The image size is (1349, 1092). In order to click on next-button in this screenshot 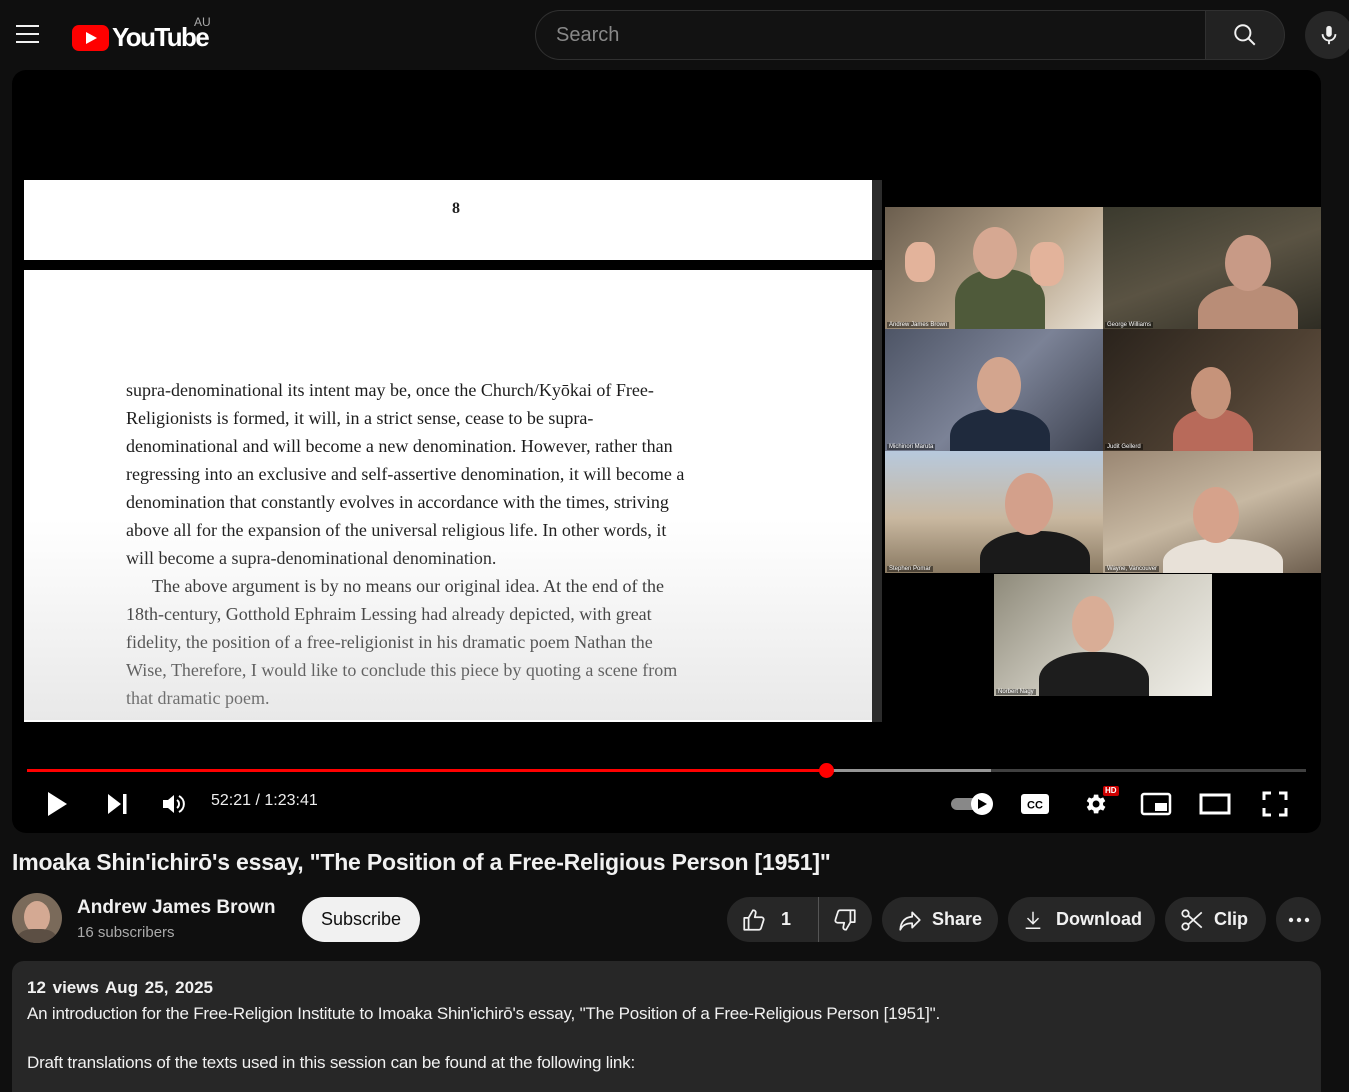, I will do `click(117, 804)`.